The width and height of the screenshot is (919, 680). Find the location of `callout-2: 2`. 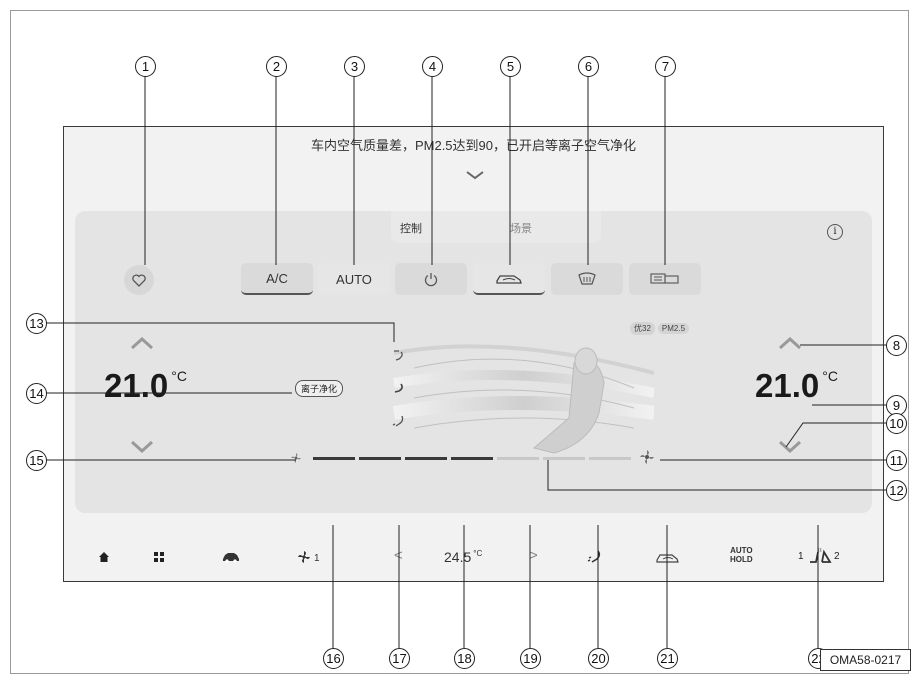

callout-2: 2 is located at coordinates (276, 66).